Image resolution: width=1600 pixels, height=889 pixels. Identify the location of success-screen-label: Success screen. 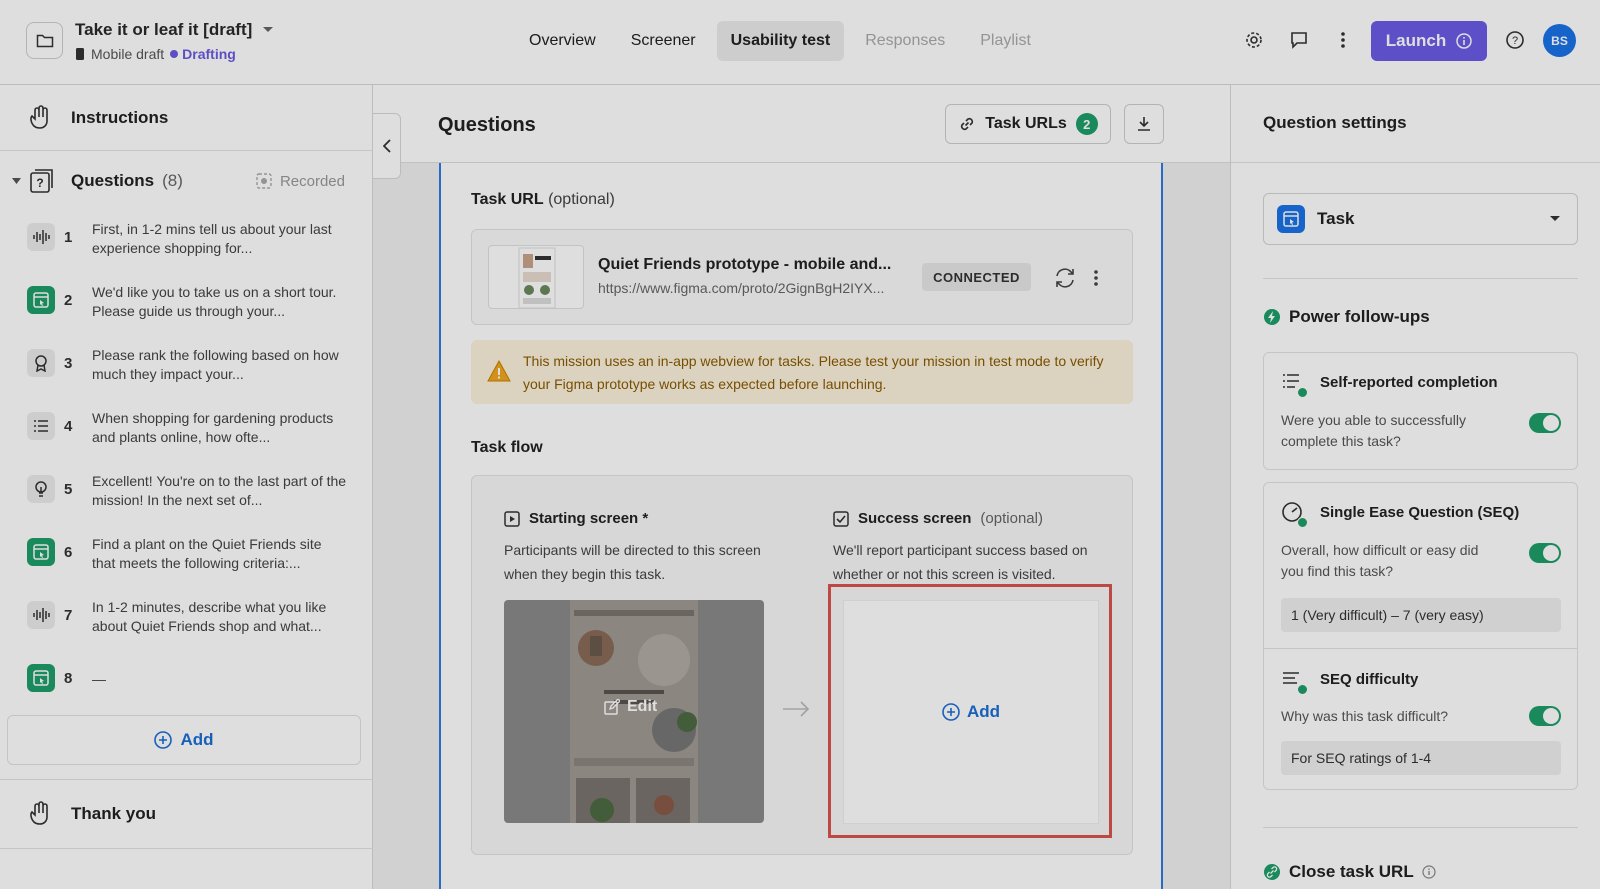
(915, 518).